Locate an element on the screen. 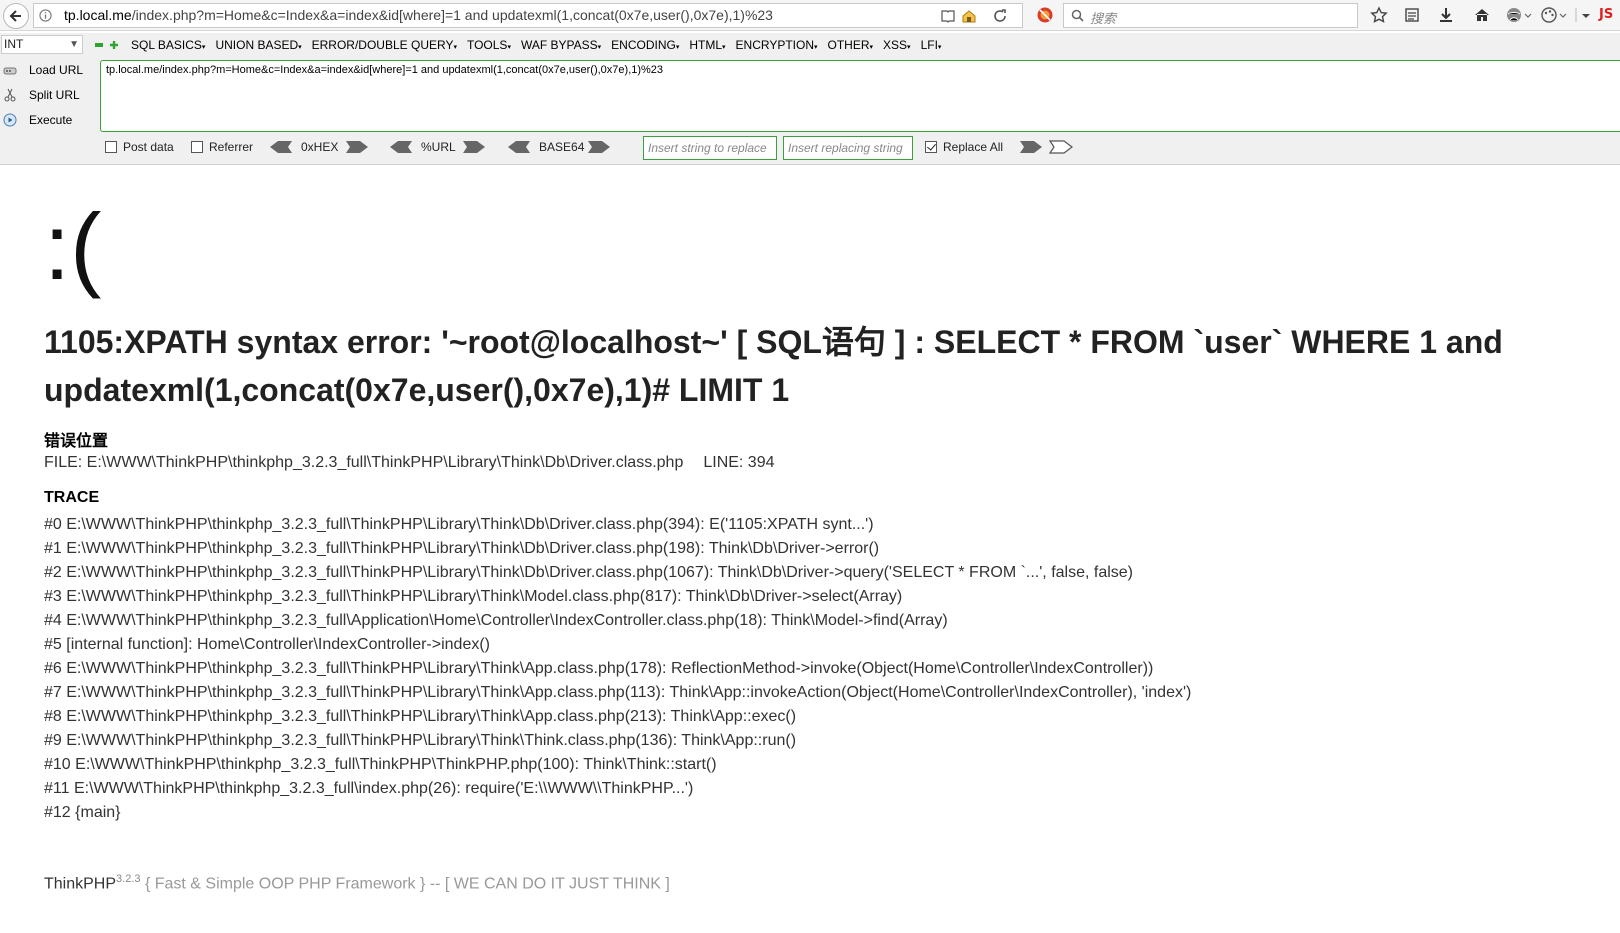 The width and height of the screenshot is (1620, 933). library-icon is located at coordinates (1412, 15).